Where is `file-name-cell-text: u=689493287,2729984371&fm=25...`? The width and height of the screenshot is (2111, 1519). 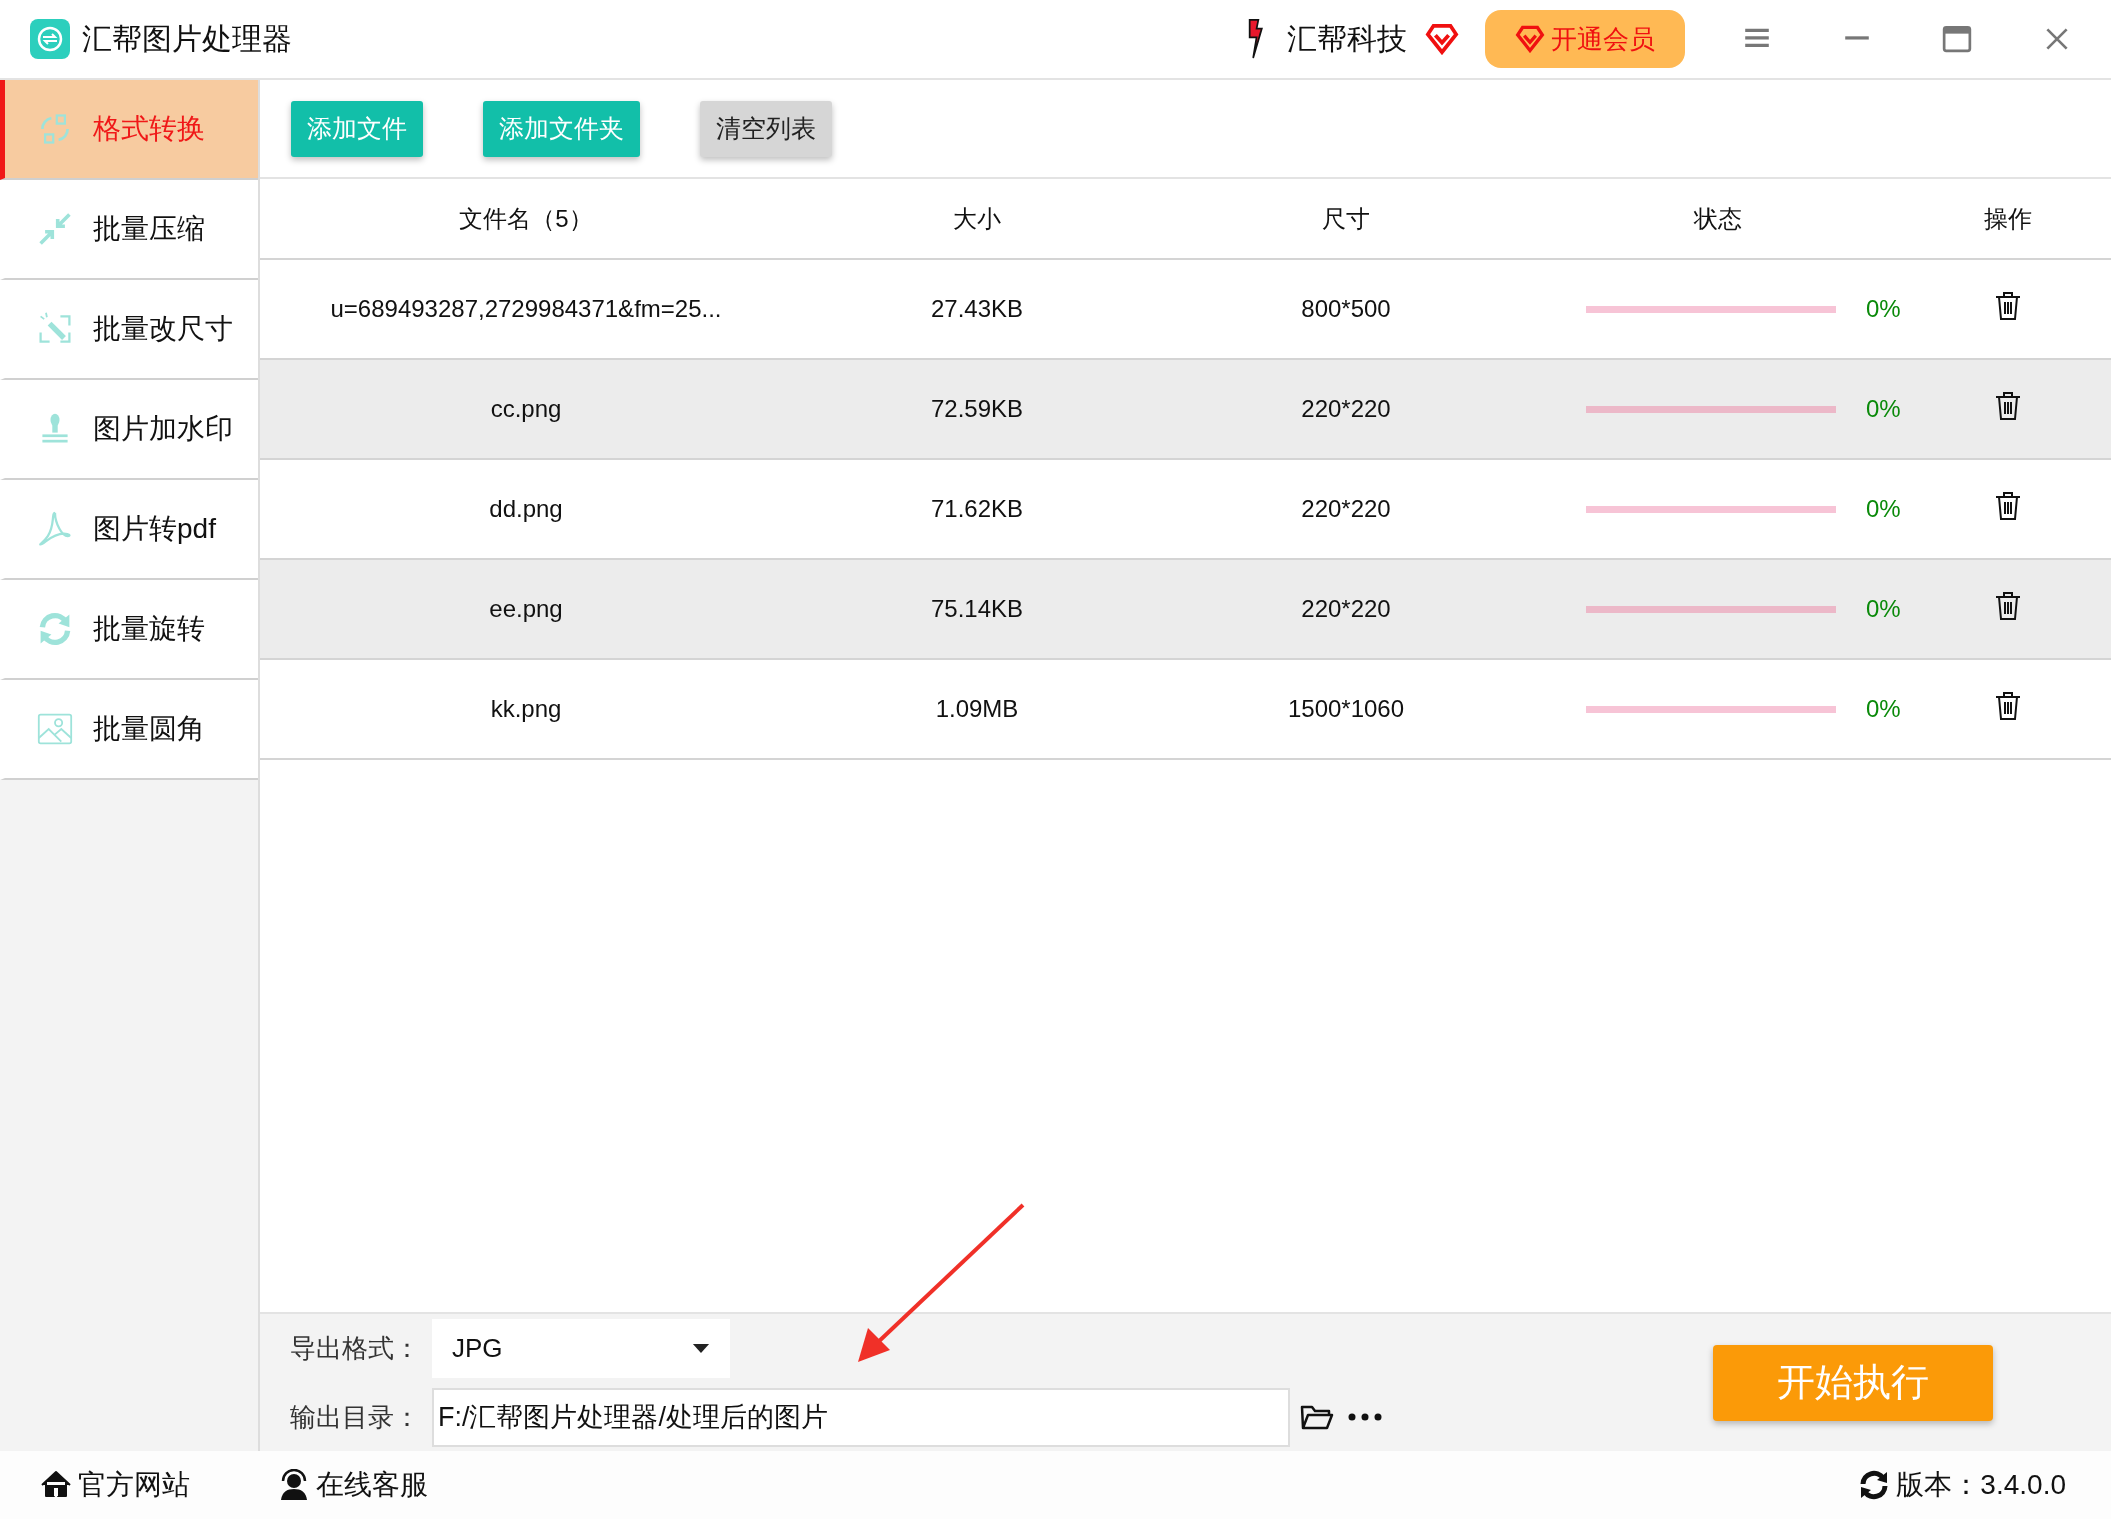 file-name-cell-text: u=689493287,2729984371&fm=25... is located at coordinates (526, 309).